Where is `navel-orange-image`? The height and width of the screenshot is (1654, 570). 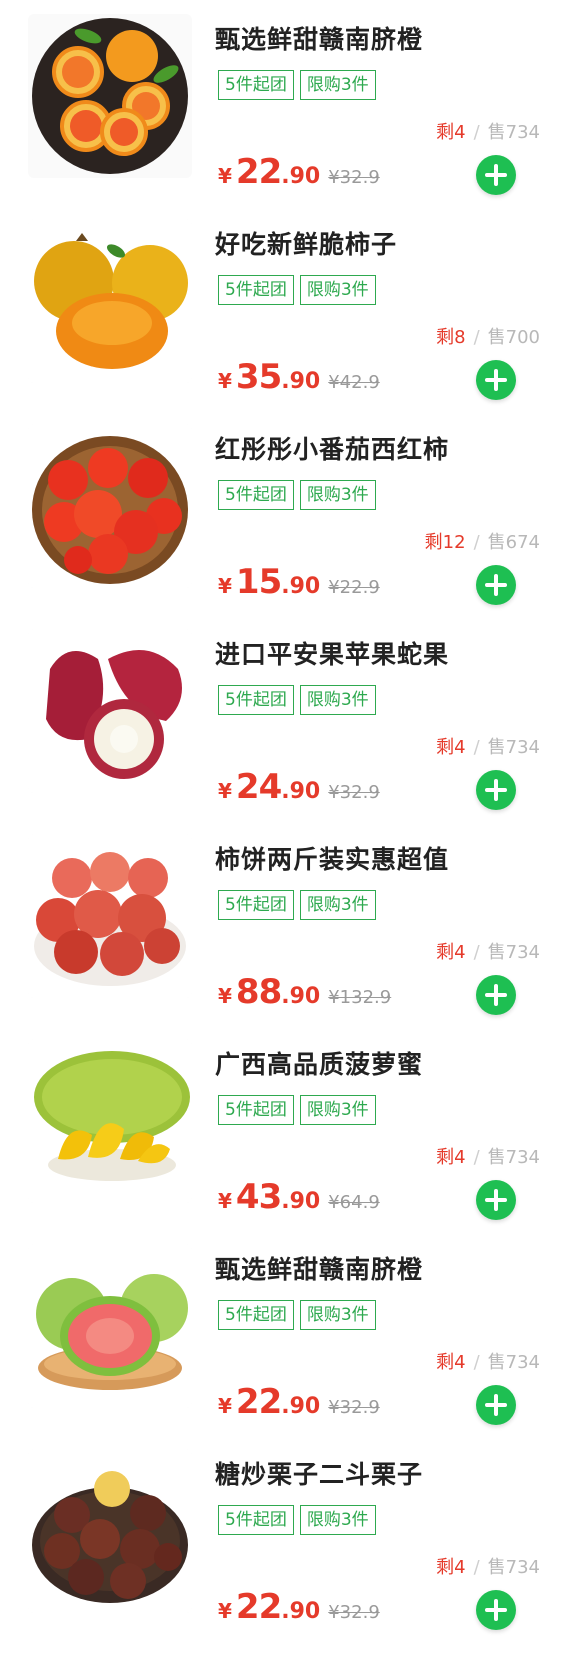
navel-orange-image is located at coordinates (110, 96).